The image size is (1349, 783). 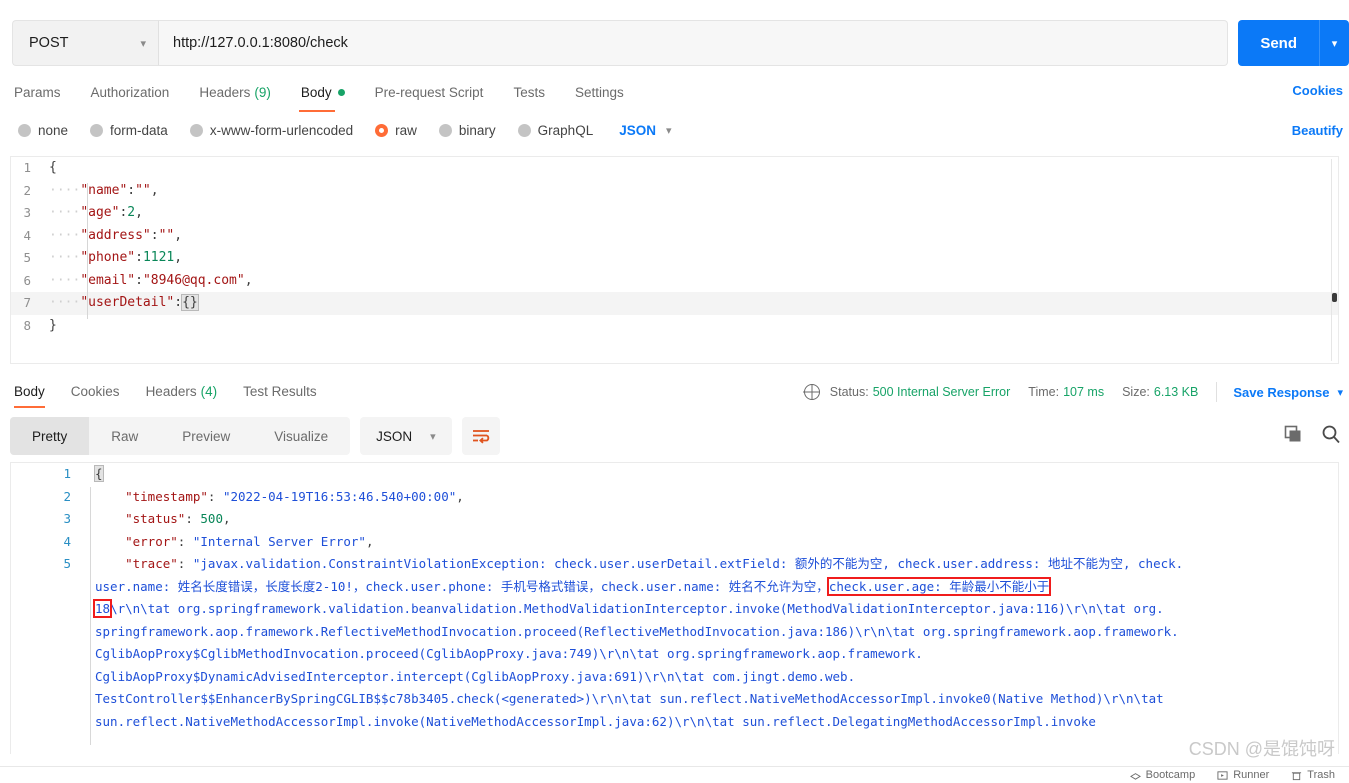 I want to click on response-tab-body: Body, so click(x=29, y=391).